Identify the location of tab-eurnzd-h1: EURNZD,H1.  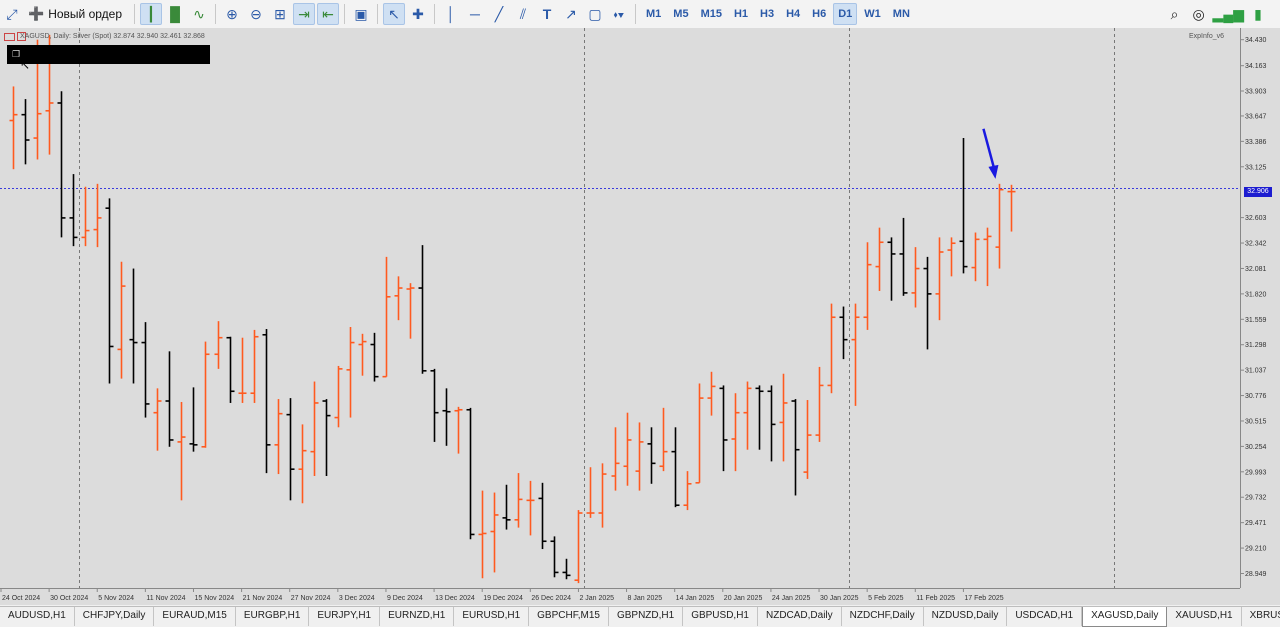
(417, 616).